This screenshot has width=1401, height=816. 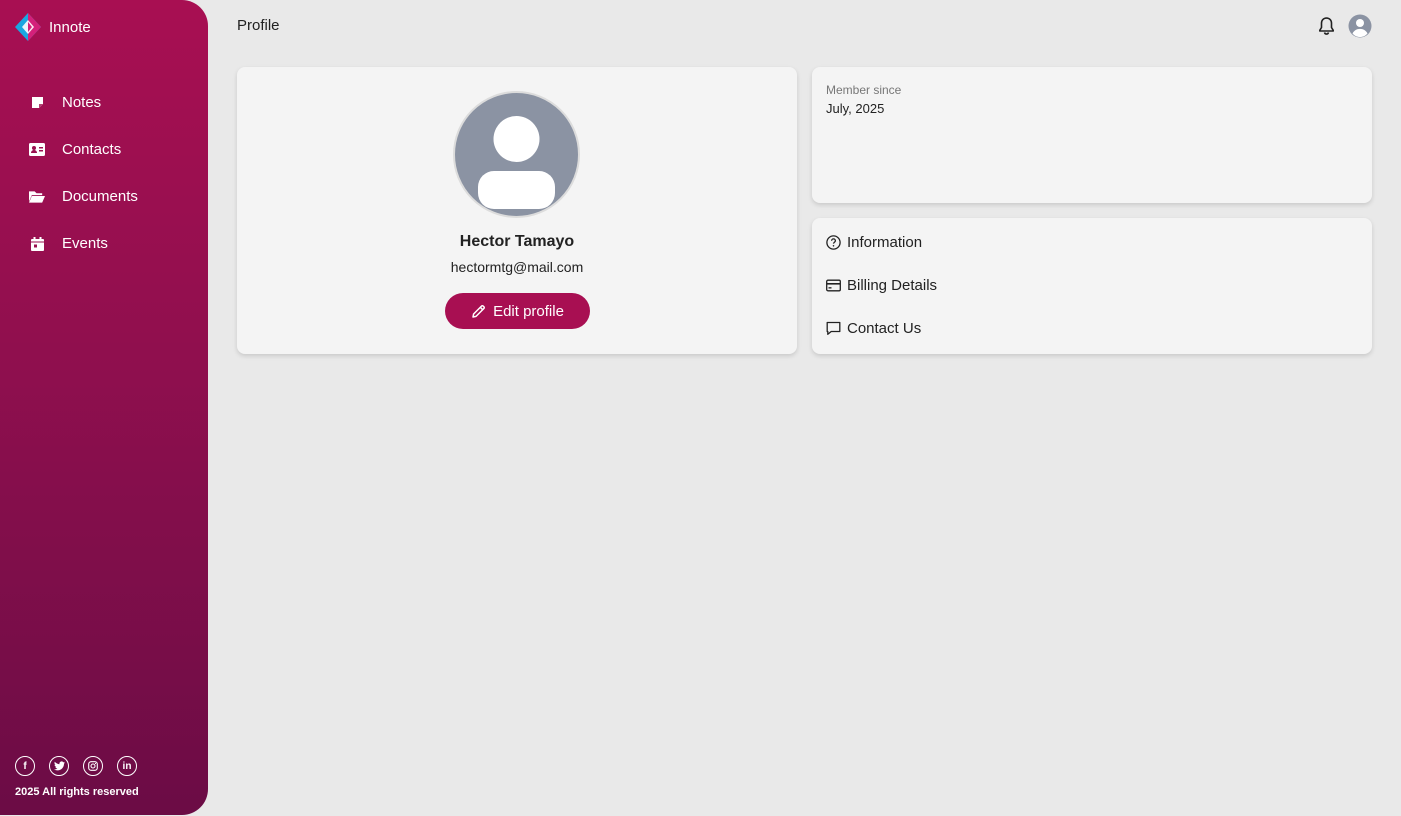 I want to click on sidebar-item-contacts: Contacts, so click(x=104, y=149).